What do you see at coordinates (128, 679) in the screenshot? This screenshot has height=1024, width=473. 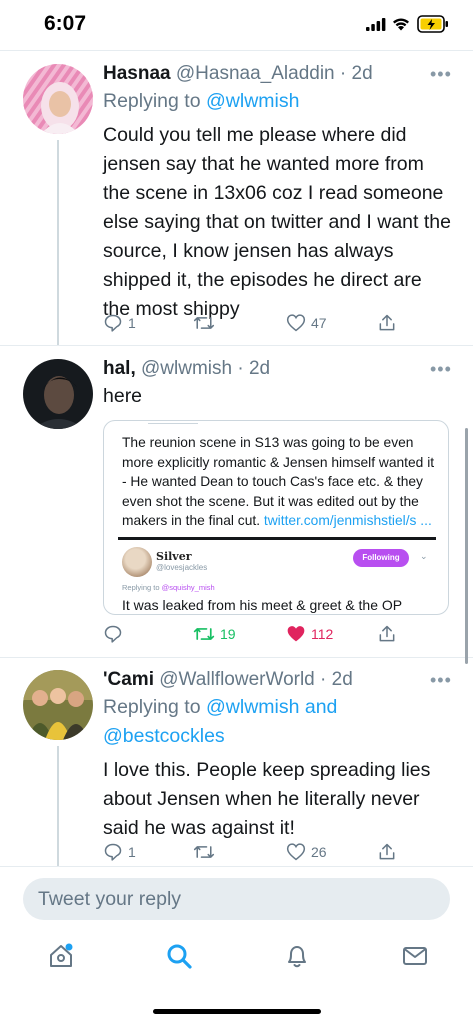 I see `display-name: 'Cami` at bounding box center [128, 679].